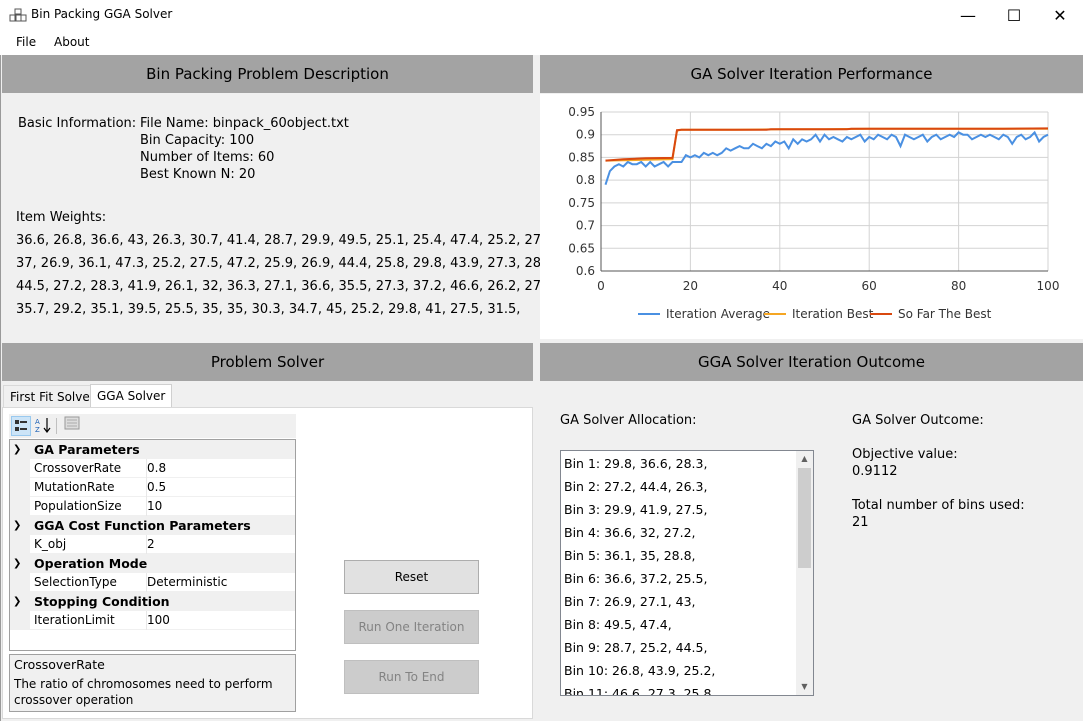  What do you see at coordinates (131, 396) in the screenshot?
I see `tab-gga-solver: GGA Solver` at bounding box center [131, 396].